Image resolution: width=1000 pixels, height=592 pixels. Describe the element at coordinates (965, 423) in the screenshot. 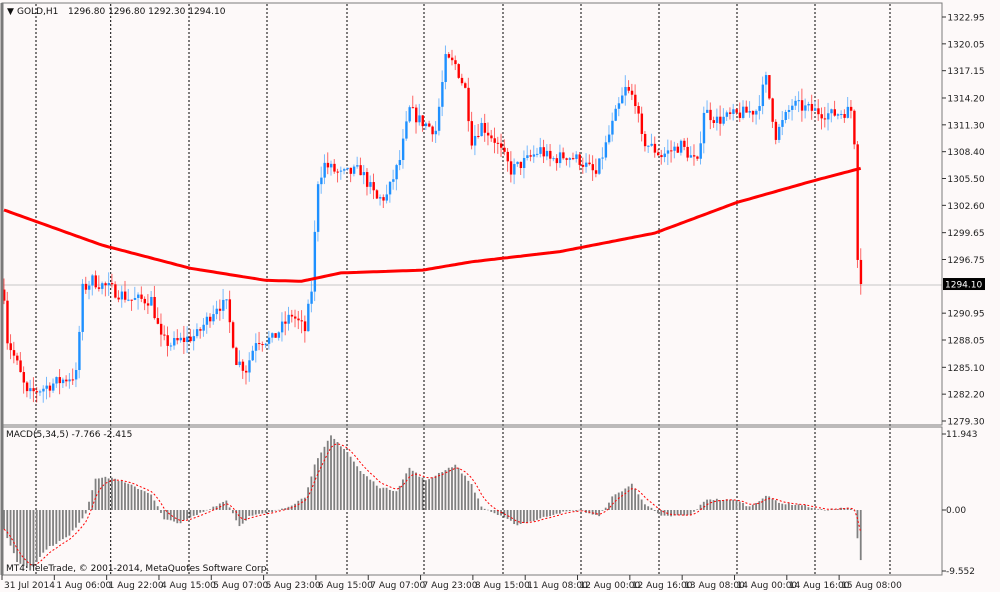

I see `price-tick-label: 1279.30` at that location.